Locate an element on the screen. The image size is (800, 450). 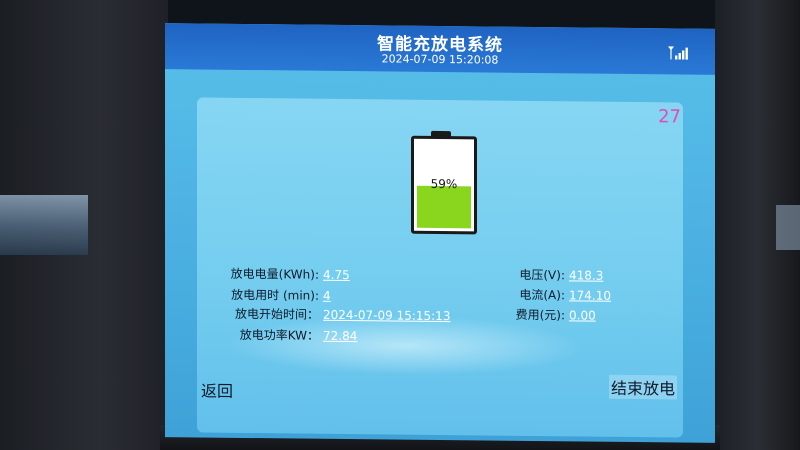
field-cost: 费用(元): 0.00 is located at coordinates (545, 315).